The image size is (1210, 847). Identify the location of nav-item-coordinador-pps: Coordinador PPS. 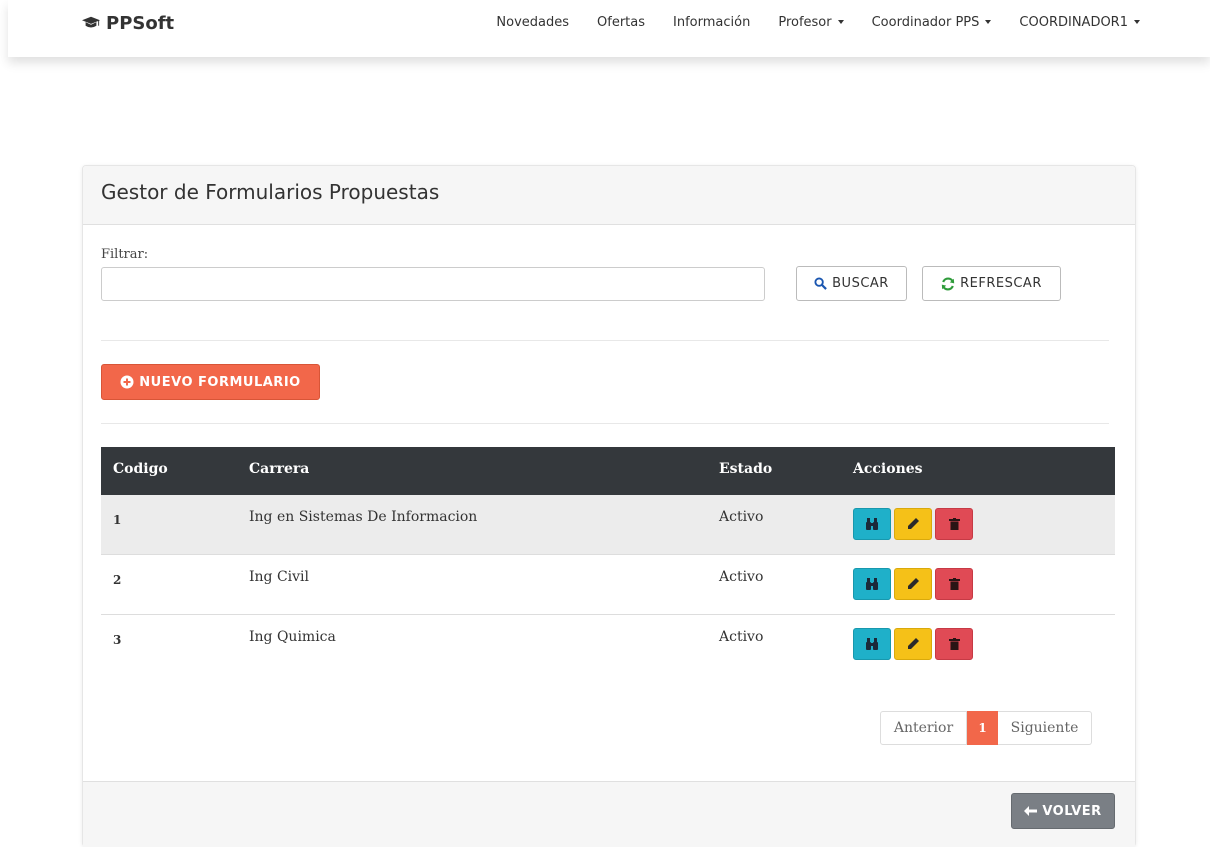
(932, 22).